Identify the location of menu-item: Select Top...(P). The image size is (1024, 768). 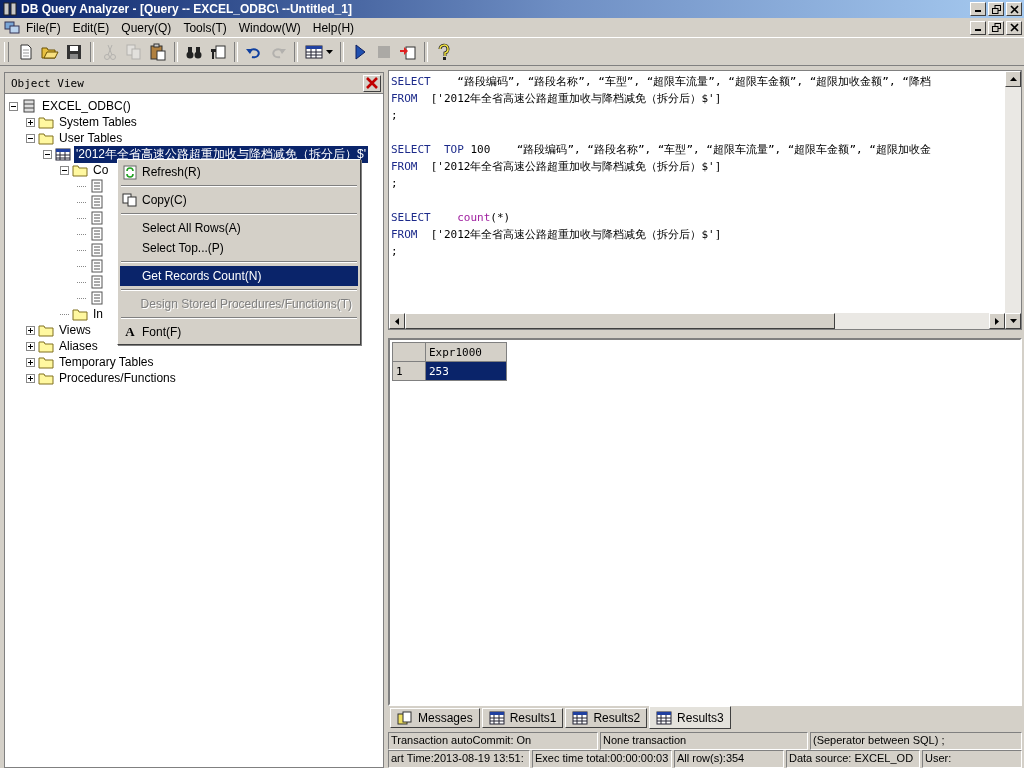
(239, 248).